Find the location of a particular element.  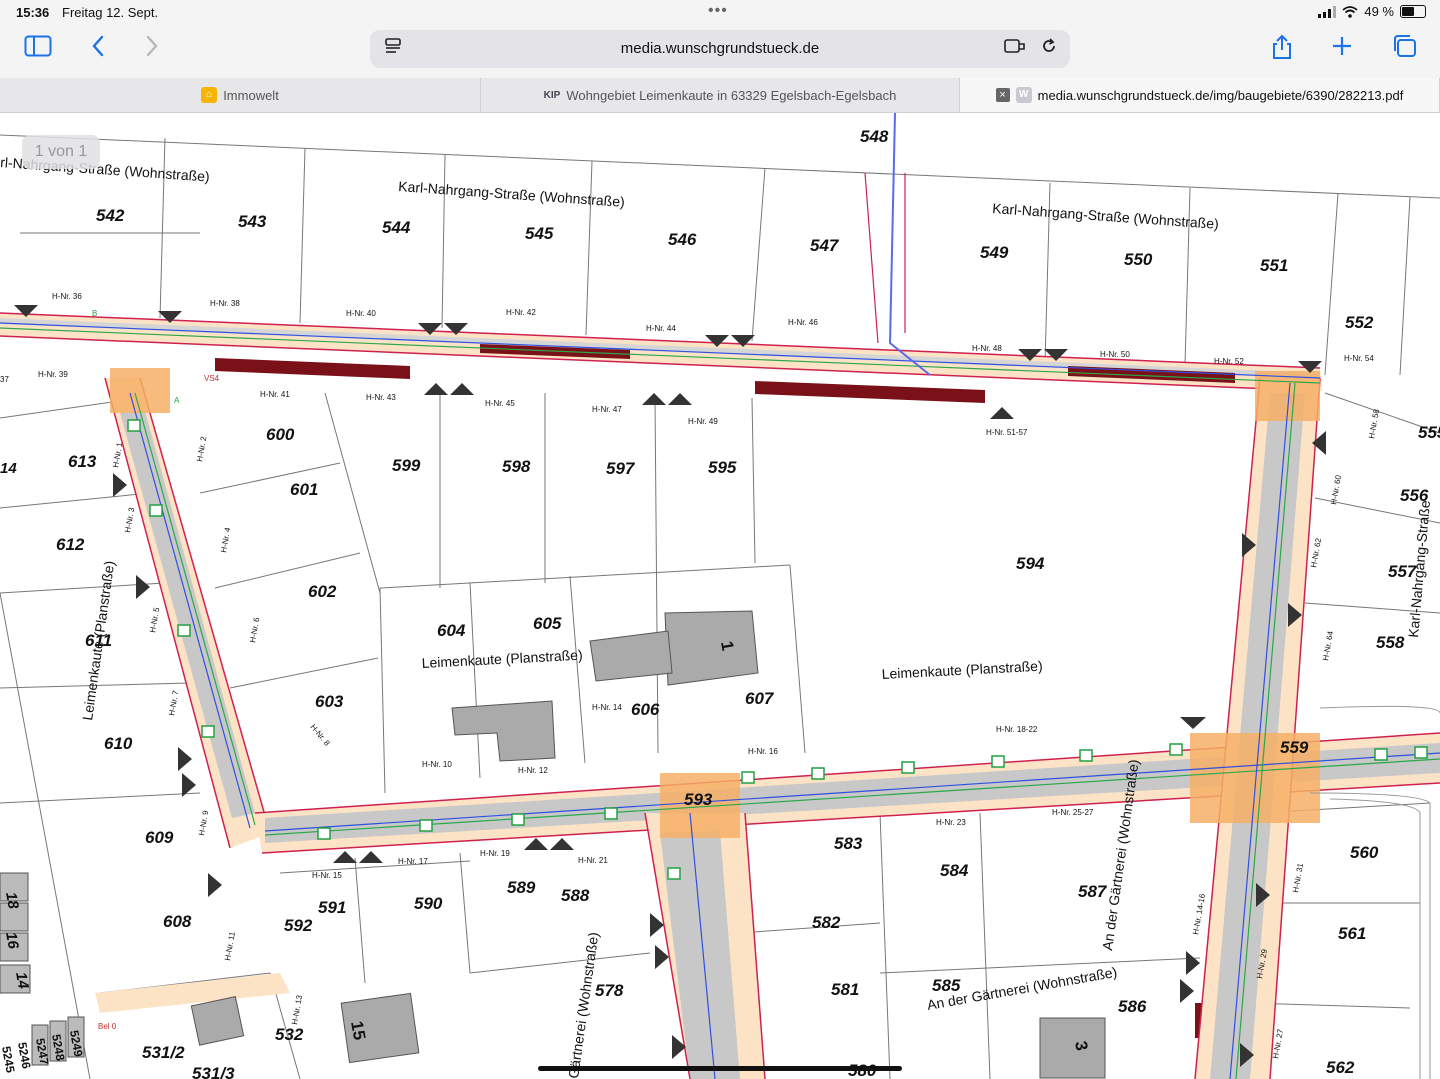

browser-toolbar: media.wunschgrundstueck.de is located at coordinates (720, 51).